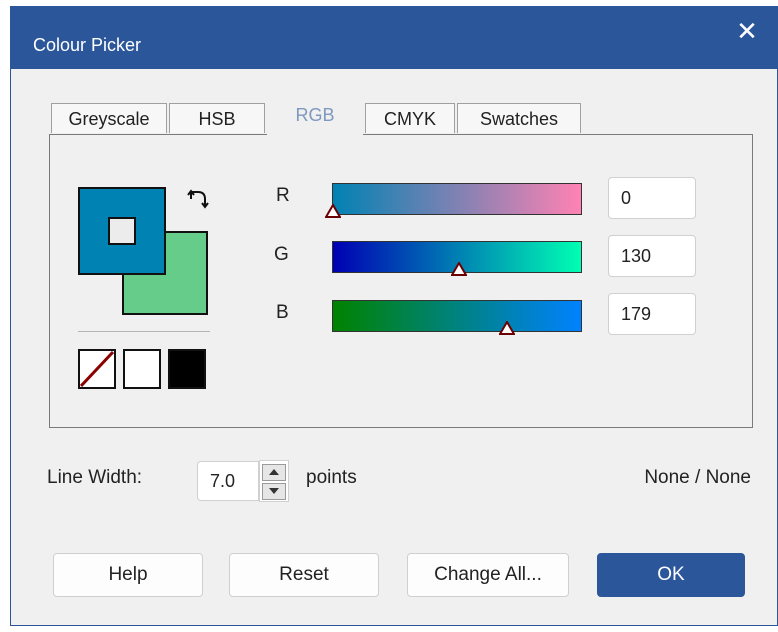  I want to click on title-bar: Colour Picker ✕, so click(394, 38).